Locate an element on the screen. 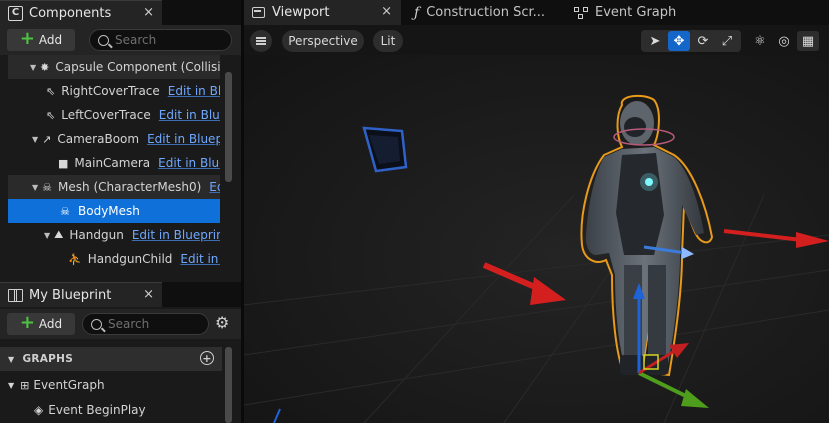 This screenshot has width=829, height=423. tree-item-capsule: ▼ ✸ Capsule Component (Collision) is located at coordinates (114, 67).